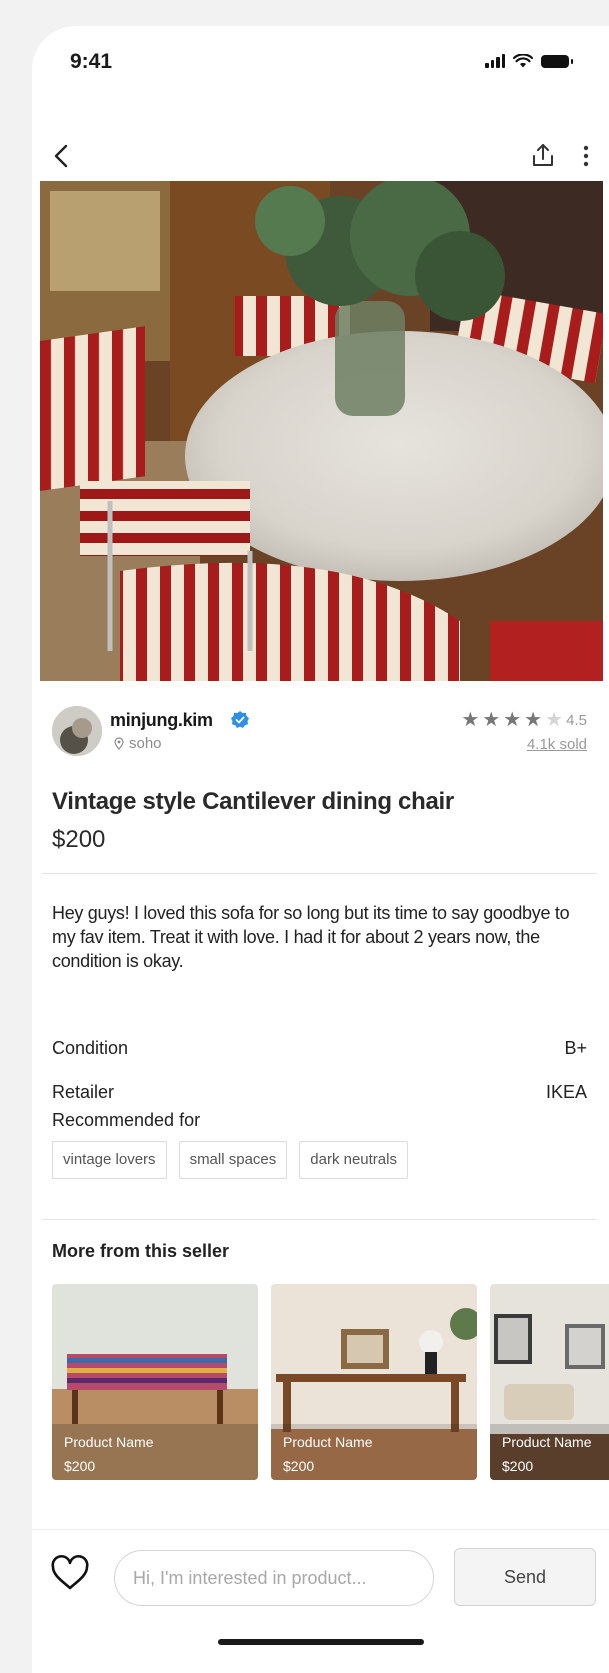 The width and height of the screenshot is (609, 1673). I want to click on more-from-seller-title: More from this seller, so click(141, 1251).